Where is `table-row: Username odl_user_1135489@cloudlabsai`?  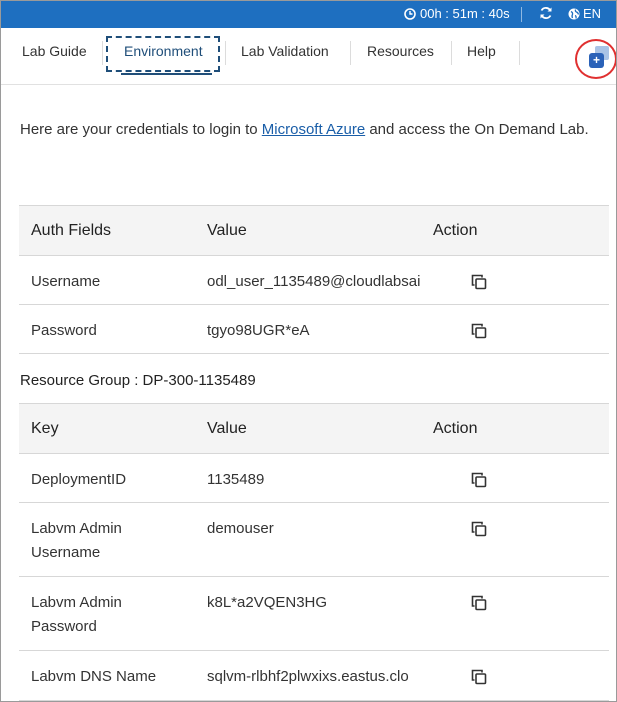
table-row: Username odl_user_1135489@cloudlabsai is located at coordinates (314, 280).